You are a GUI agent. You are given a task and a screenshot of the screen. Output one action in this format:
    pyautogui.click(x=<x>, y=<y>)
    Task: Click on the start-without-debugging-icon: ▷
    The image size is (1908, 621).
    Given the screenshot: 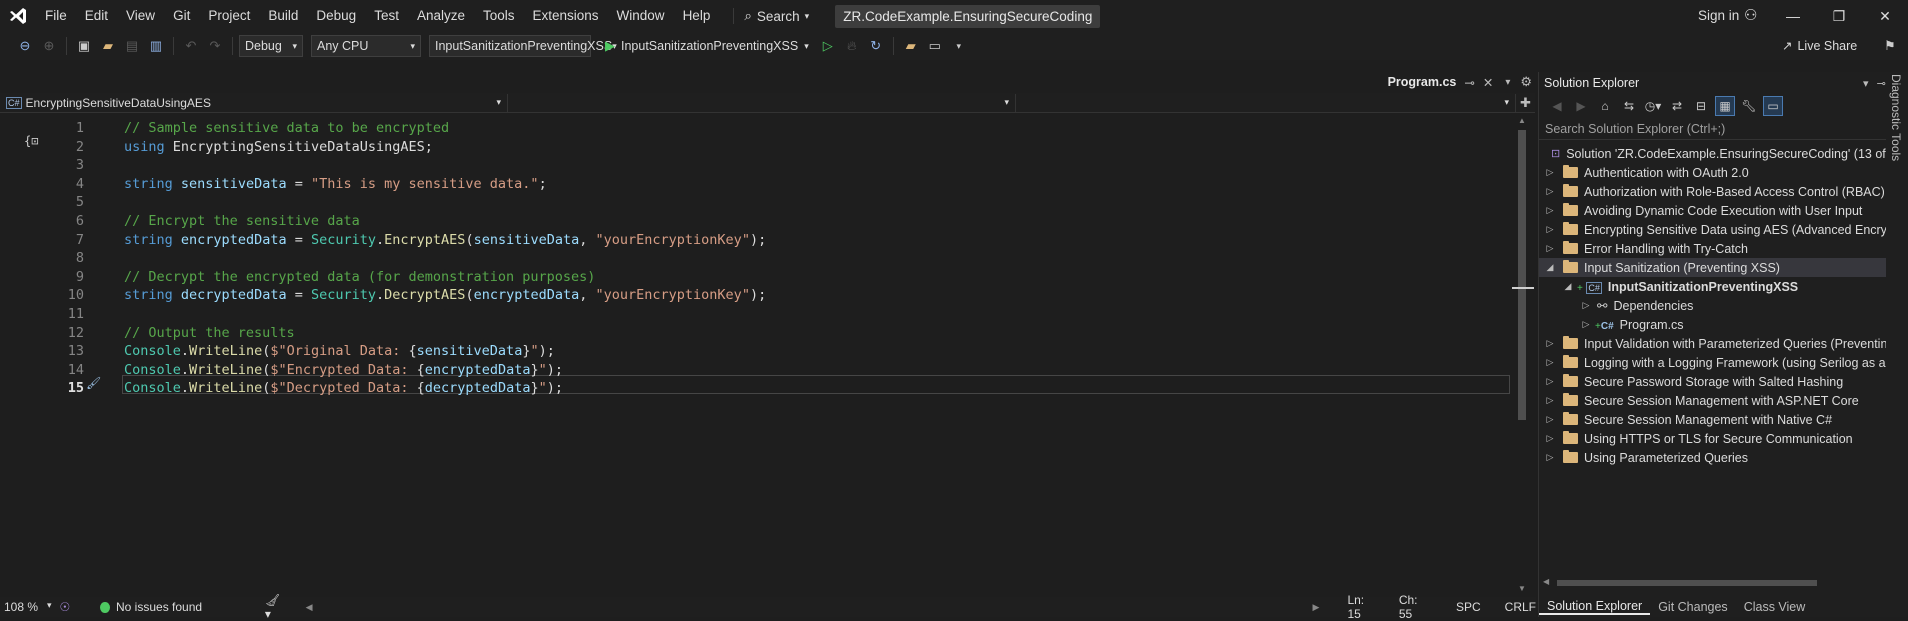 What is the action you would take?
    pyautogui.click(x=828, y=46)
    